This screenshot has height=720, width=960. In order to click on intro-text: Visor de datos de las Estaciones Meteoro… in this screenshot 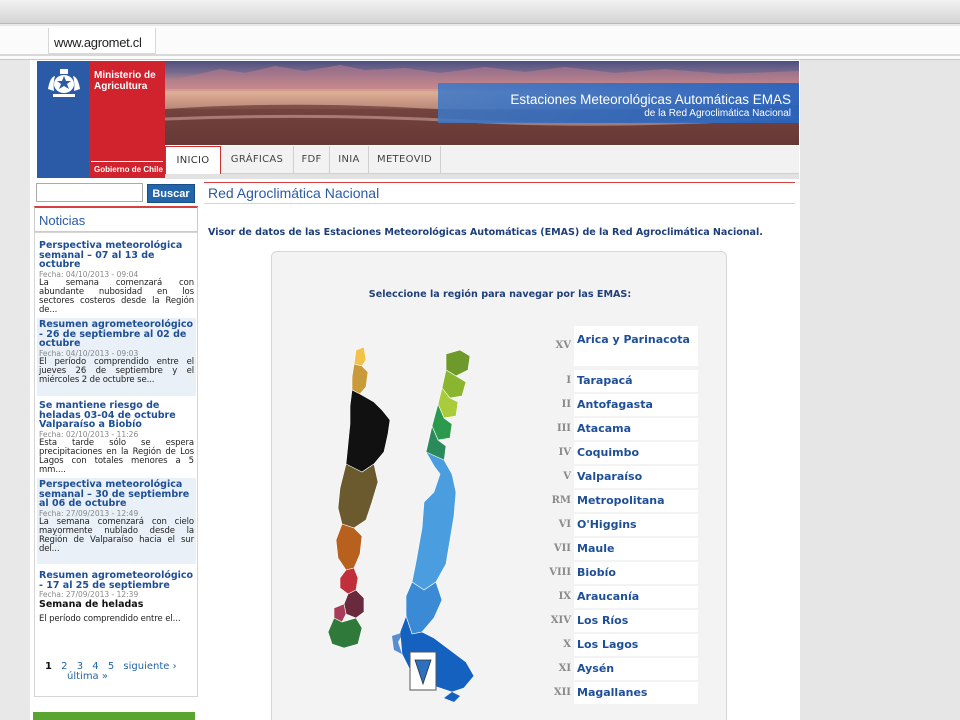, I will do `click(485, 232)`.